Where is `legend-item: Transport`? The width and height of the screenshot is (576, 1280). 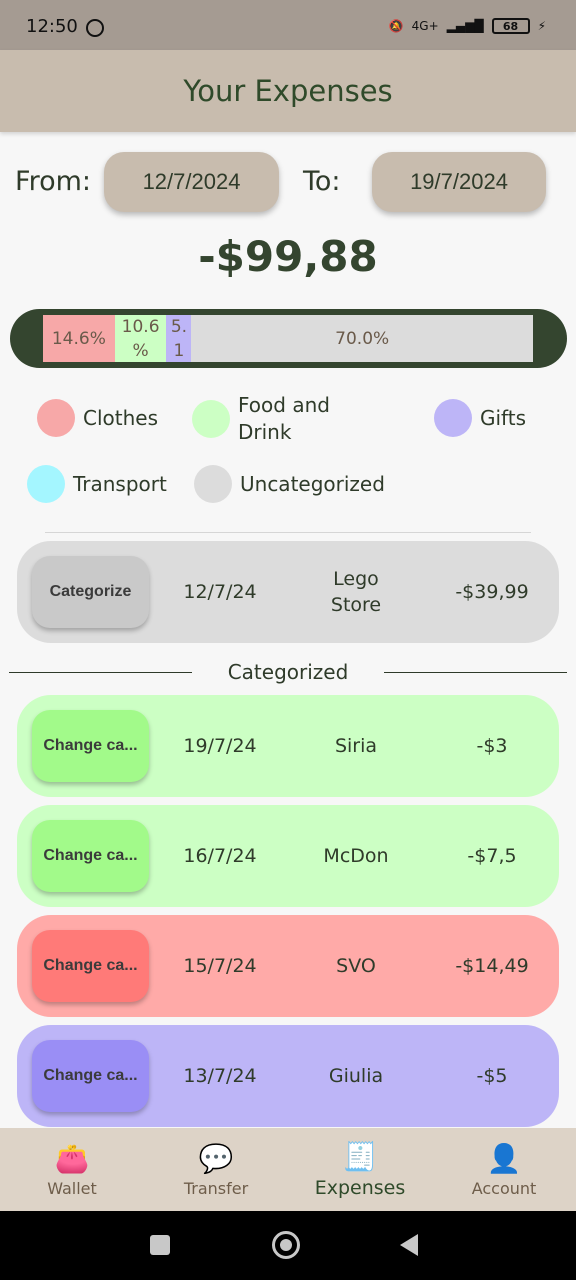 legend-item: Transport is located at coordinates (107, 484).